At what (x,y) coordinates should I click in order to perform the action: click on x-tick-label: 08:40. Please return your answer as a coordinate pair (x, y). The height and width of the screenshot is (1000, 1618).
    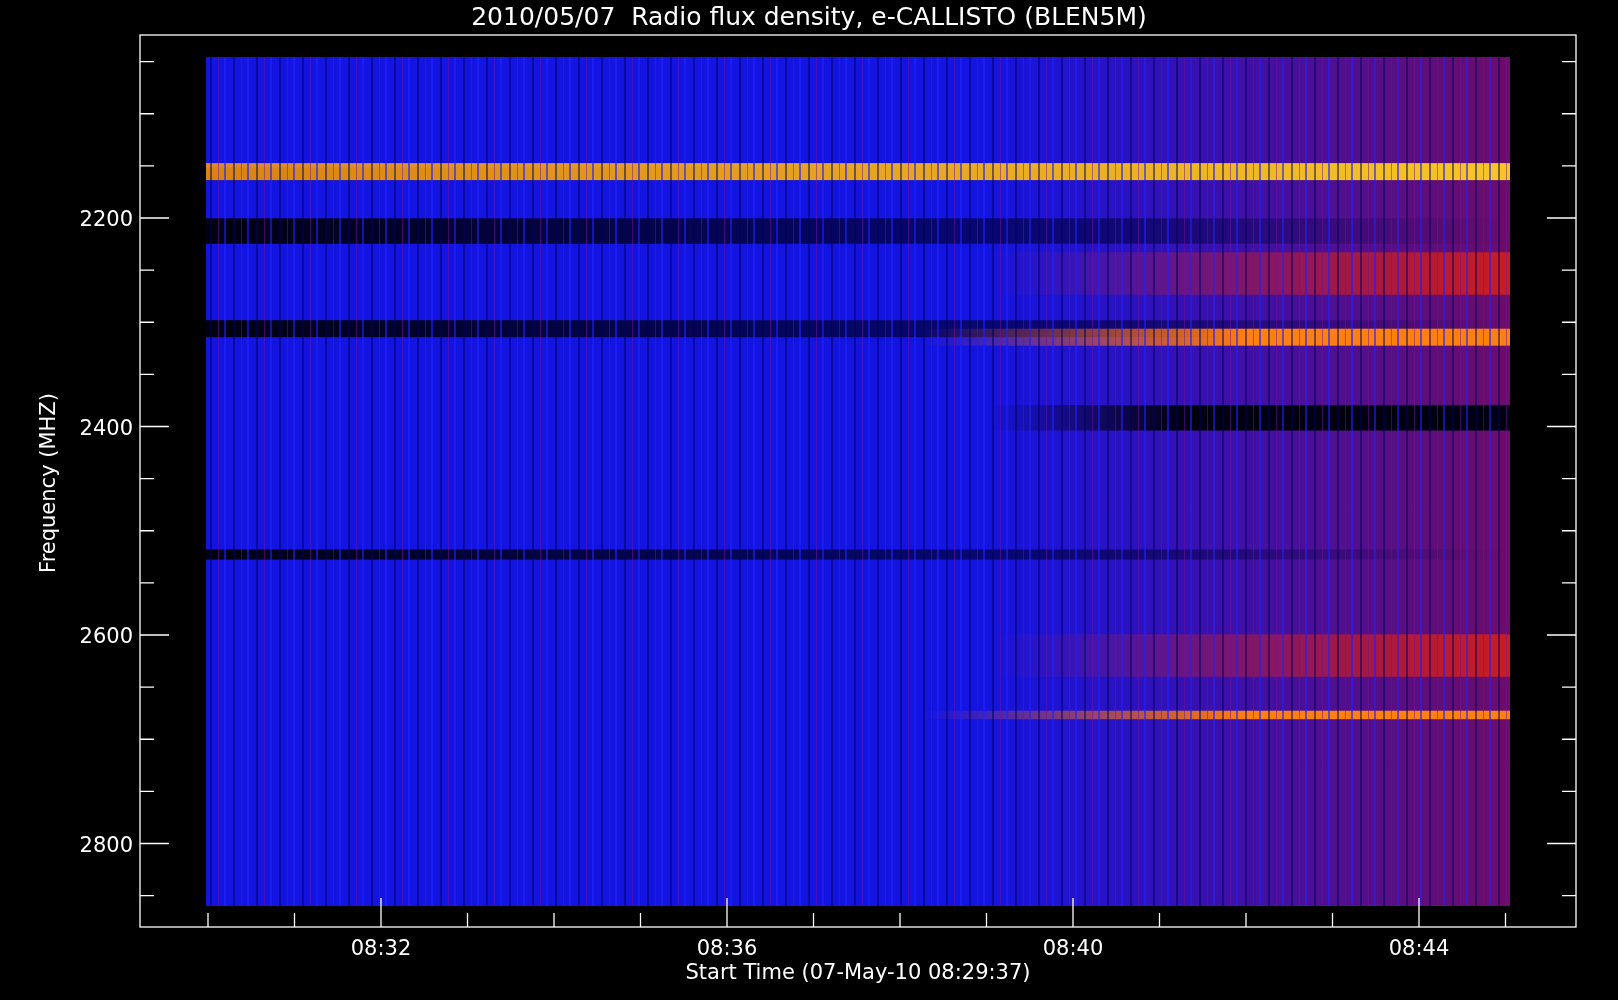
    Looking at the image, I should click on (1073, 948).